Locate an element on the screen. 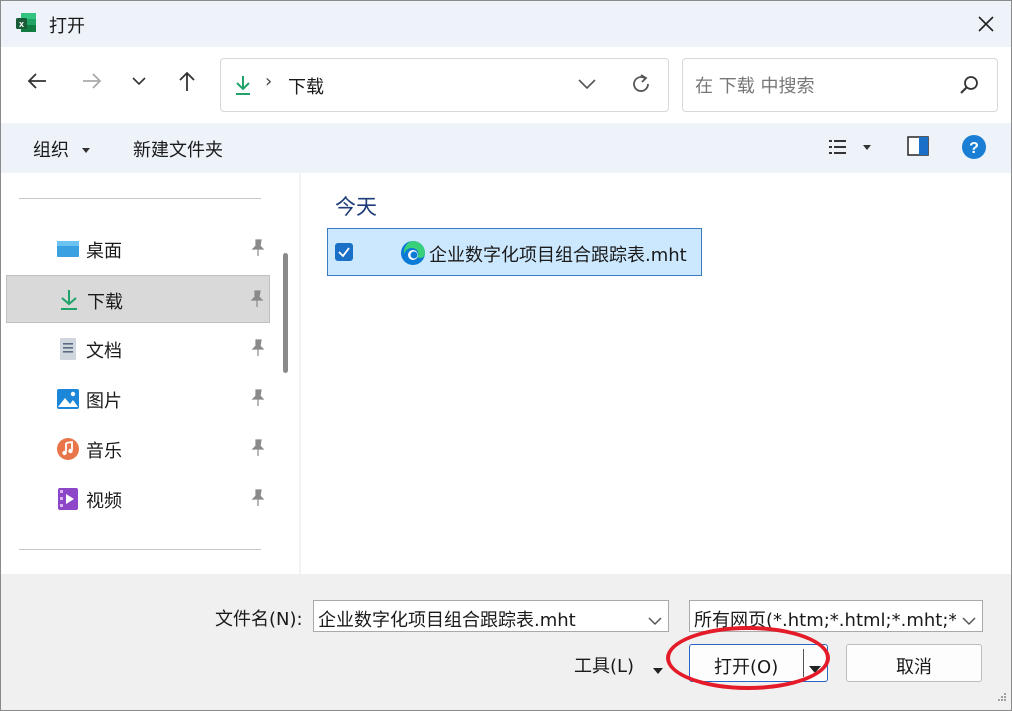 The image size is (1012, 711). open-button: 打开(O) is located at coordinates (758, 663).